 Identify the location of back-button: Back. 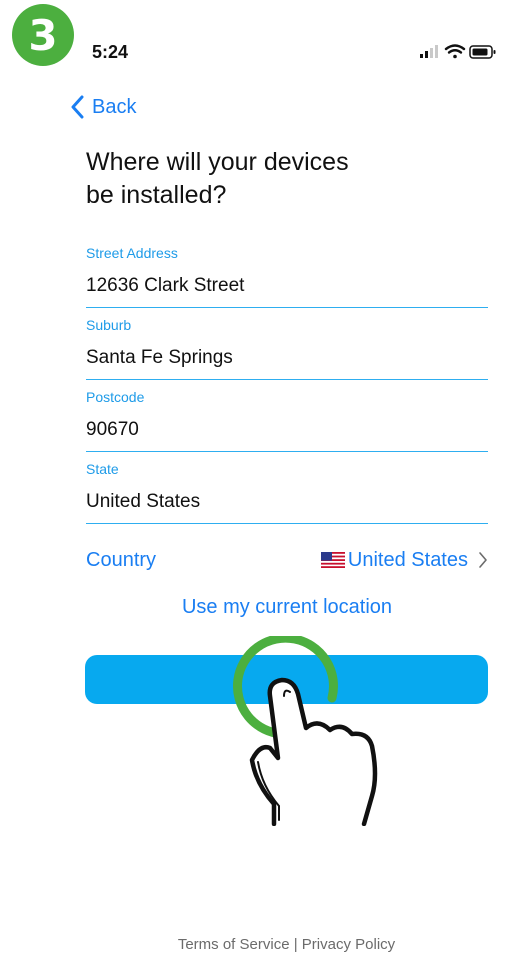
(103, 107).